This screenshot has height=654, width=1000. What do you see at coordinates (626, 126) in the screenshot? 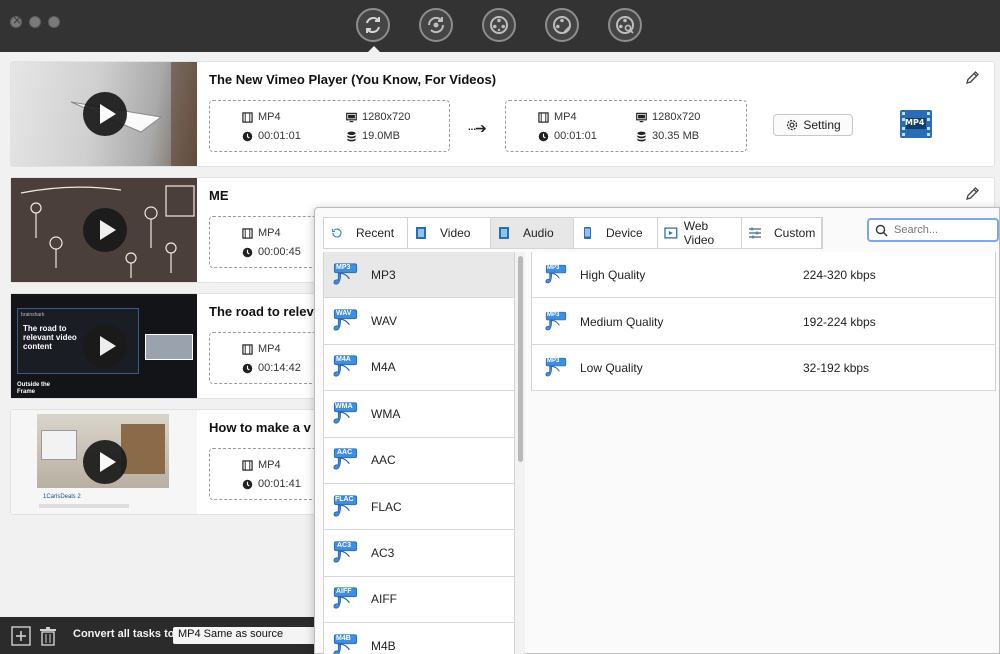
I see `target-info-box: MP4 00:01:01 1280x720 30.35 MB` at bounding box center [626, 126].